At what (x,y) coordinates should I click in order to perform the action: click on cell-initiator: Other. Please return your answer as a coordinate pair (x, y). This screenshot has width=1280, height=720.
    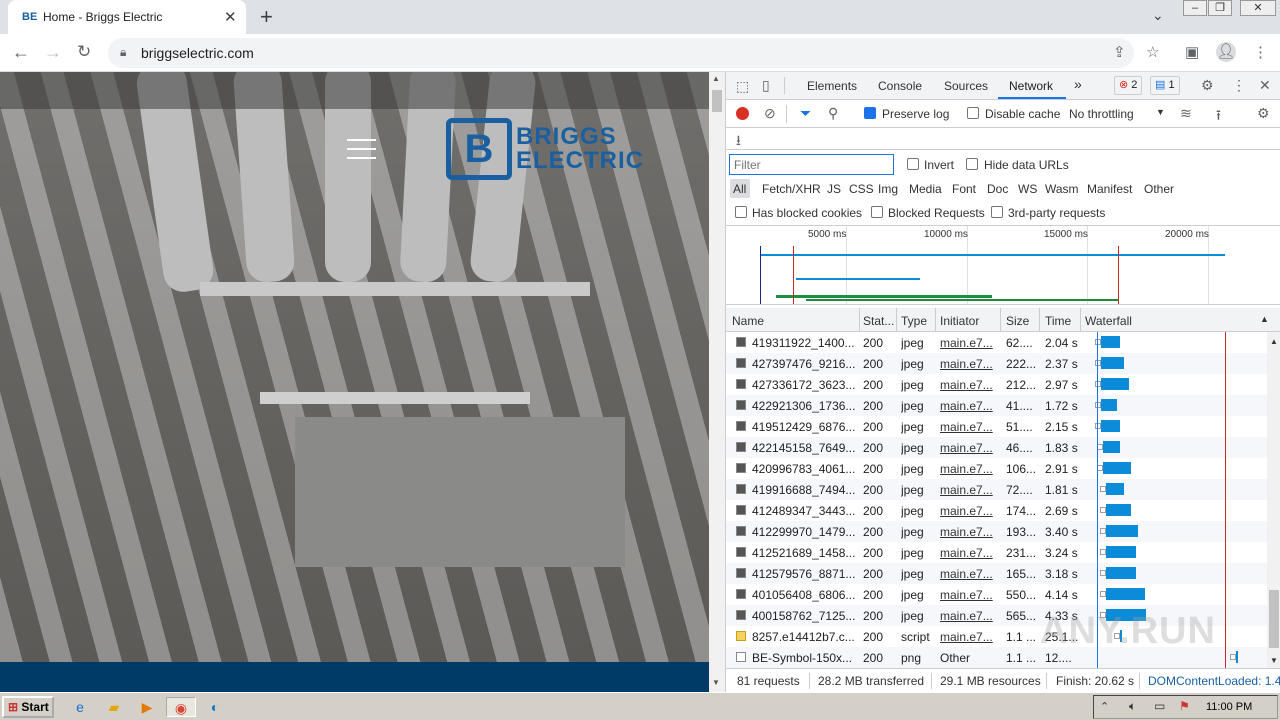
    Looking at the image, I should click on (968, 658).